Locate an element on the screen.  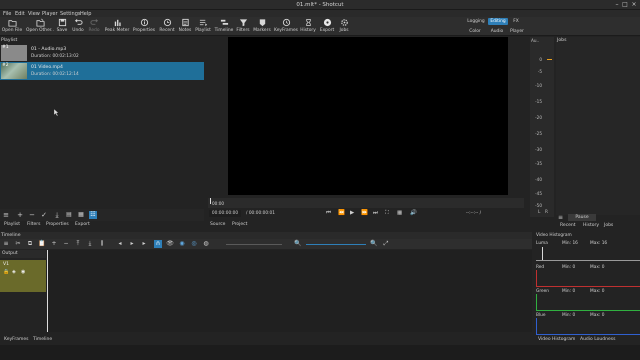
next-marker-icon: ▸ is located at coordinates (144, 244).